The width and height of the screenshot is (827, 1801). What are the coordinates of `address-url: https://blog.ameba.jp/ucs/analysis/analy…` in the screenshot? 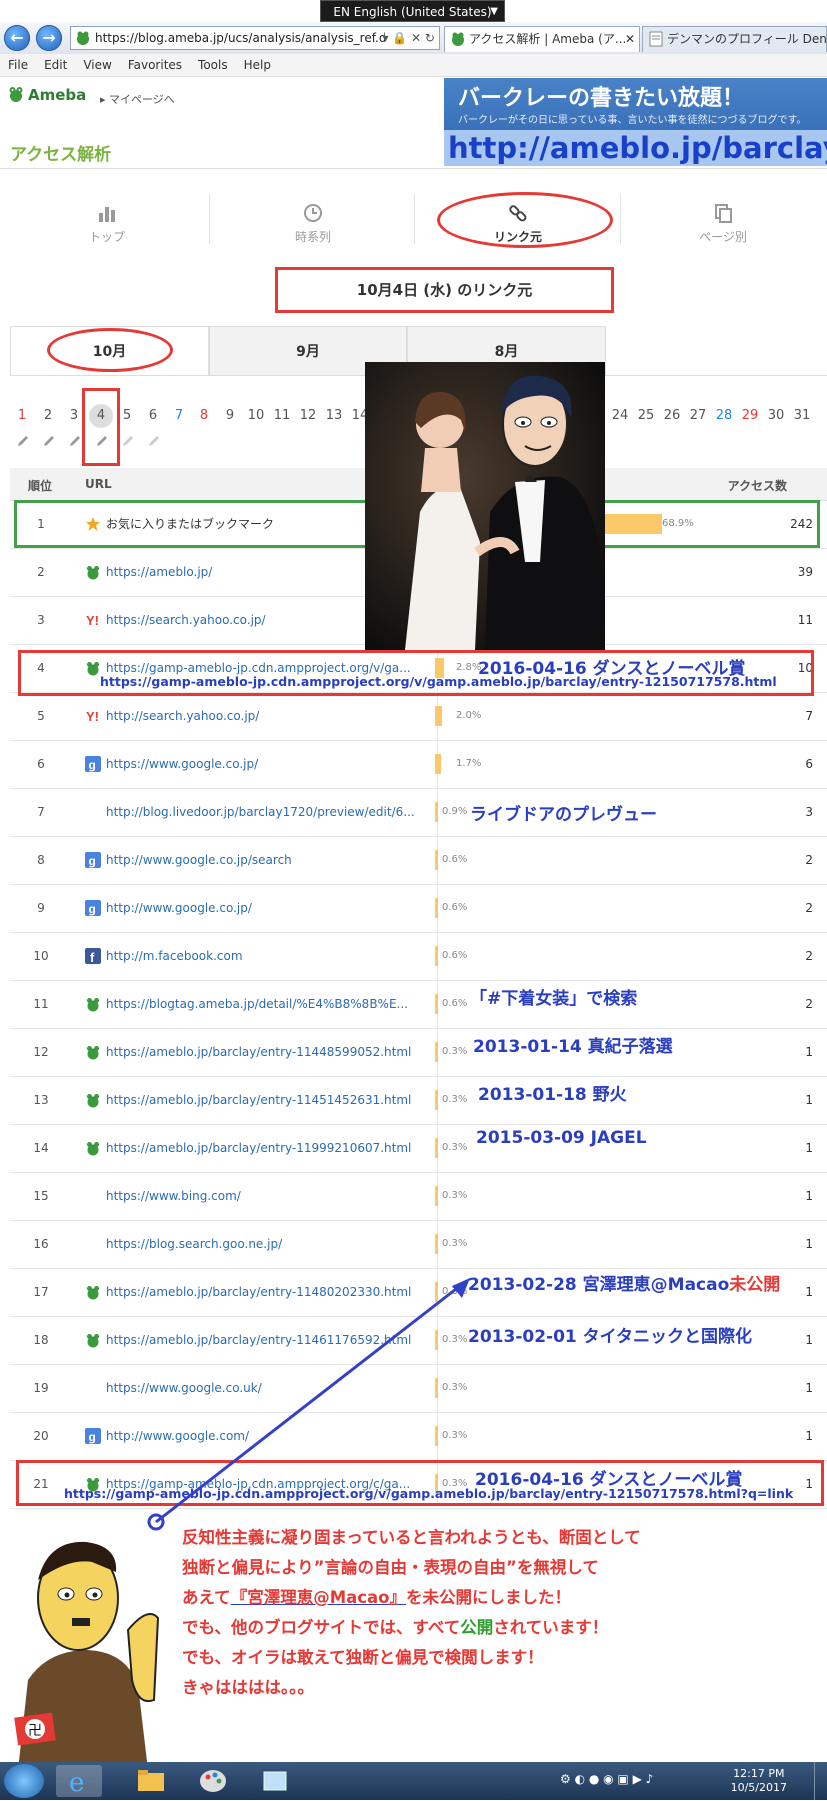 It's located at (240, 38).